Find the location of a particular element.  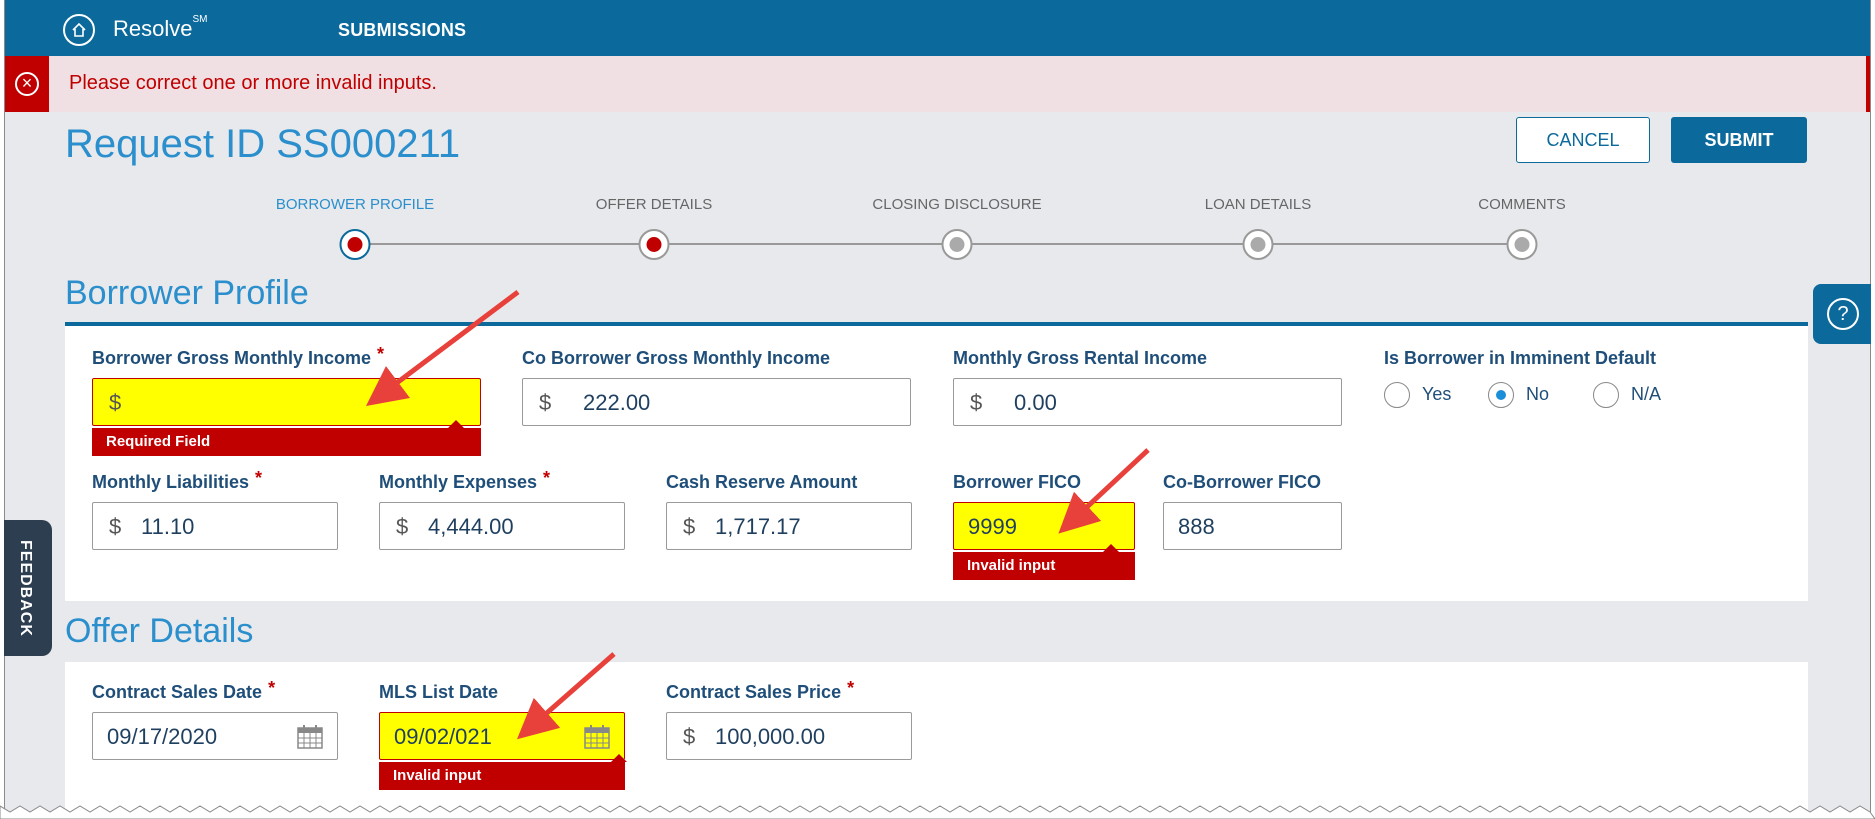

step-dot-borrower-profile is located at coordinates (355, 244).